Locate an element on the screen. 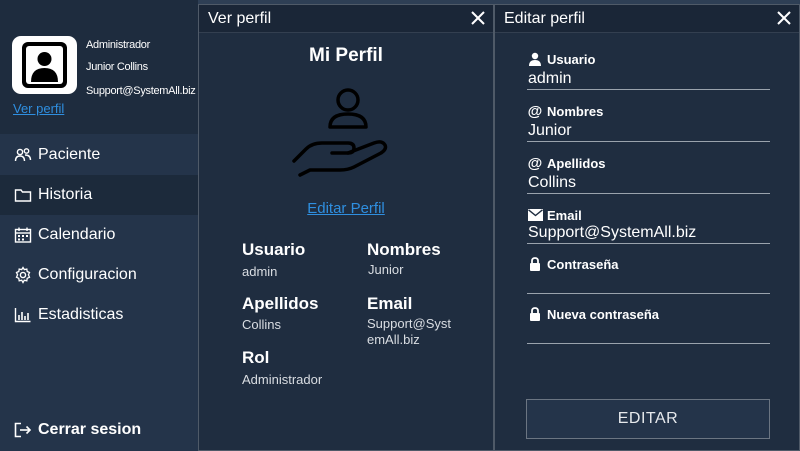 The height and width of the screenshot is (451, 800). nav-label: Calendario is located at coordinates (77, 234).